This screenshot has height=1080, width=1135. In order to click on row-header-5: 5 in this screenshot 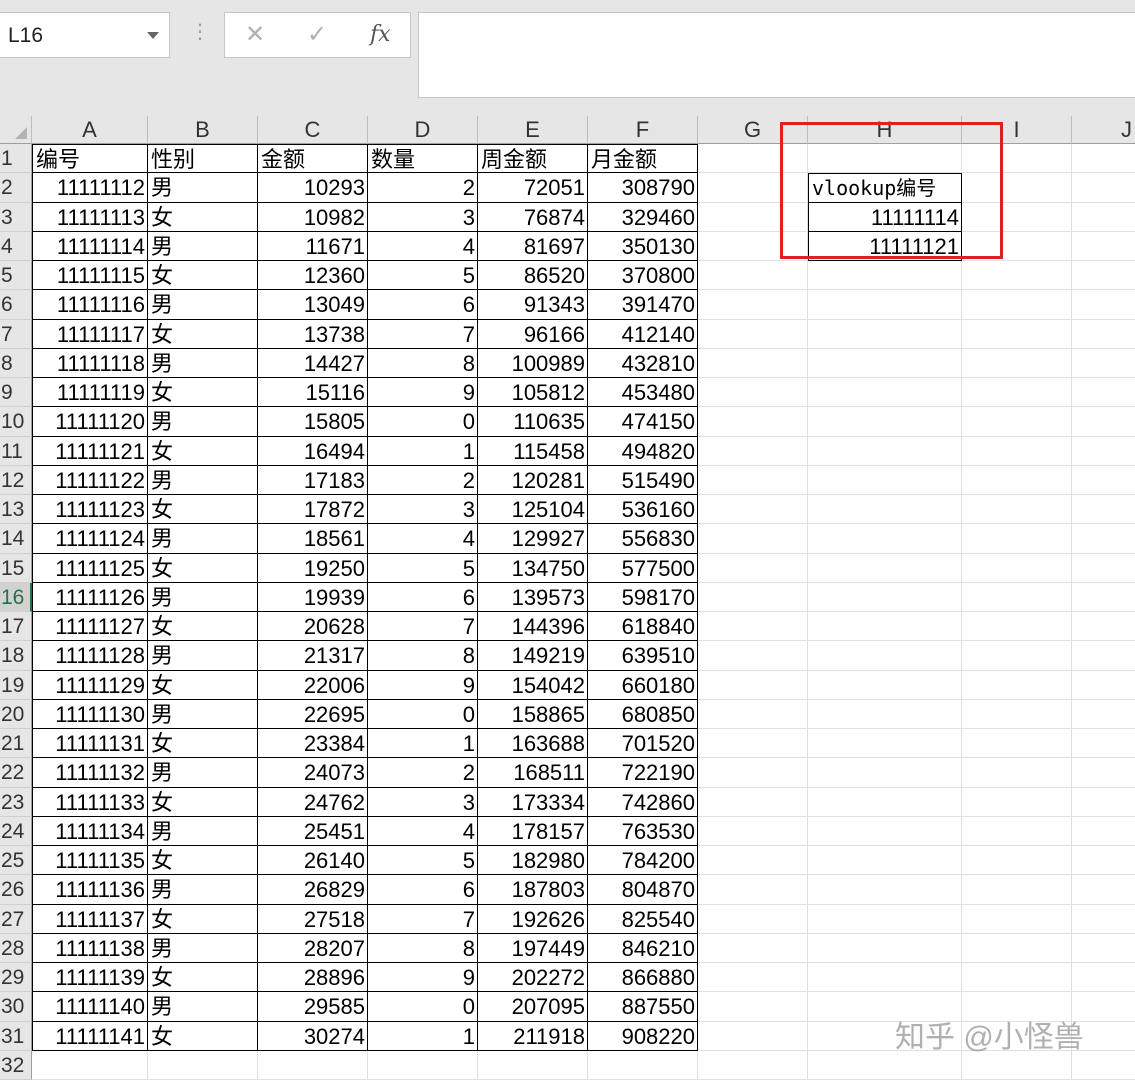, I will do `click(16, 275)`.